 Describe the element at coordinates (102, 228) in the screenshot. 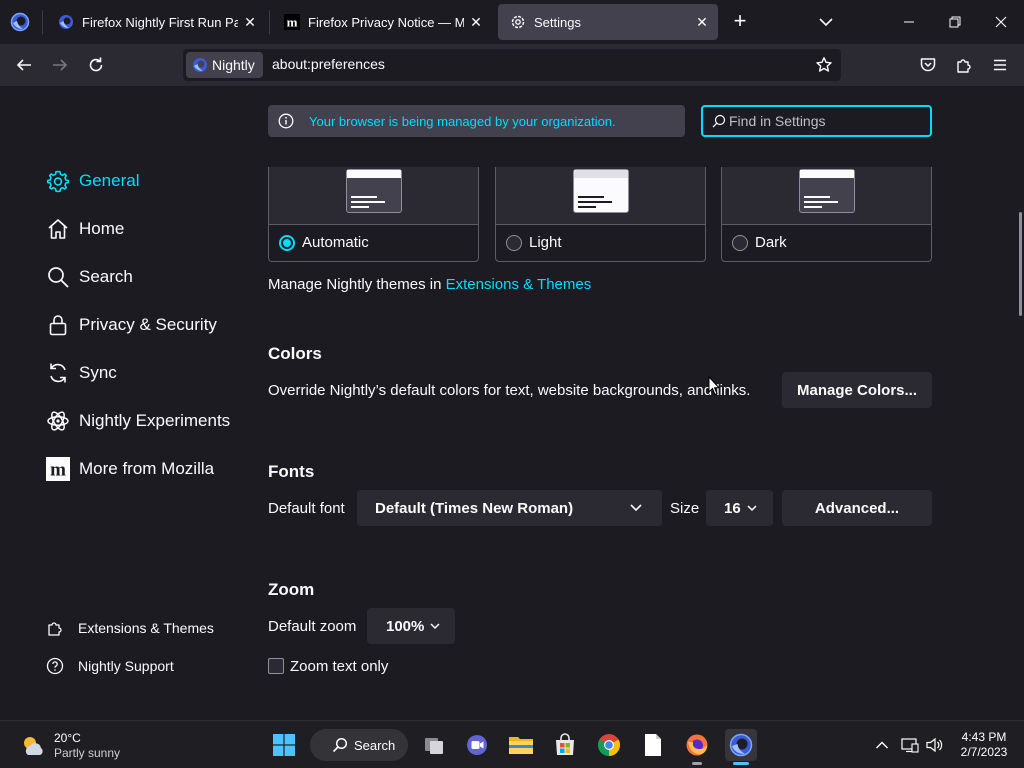

I see `sidebar-item-label: Home` at that location.